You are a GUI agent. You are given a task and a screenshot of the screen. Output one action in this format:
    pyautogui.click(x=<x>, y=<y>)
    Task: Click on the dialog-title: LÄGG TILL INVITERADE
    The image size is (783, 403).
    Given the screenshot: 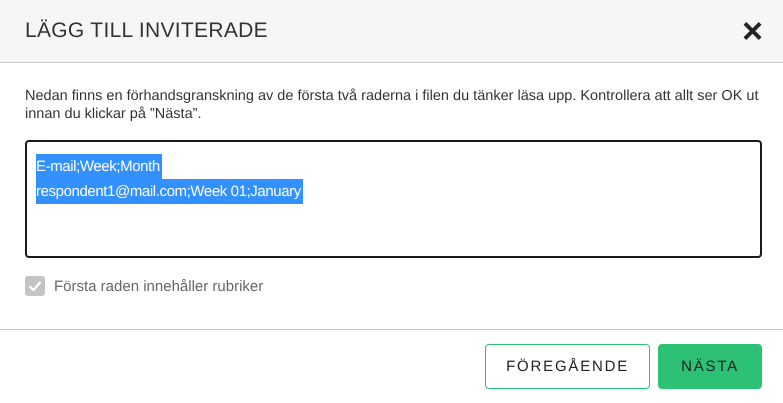 What is the action you would take?
    pyautogui.click(x=146, y=31)
    